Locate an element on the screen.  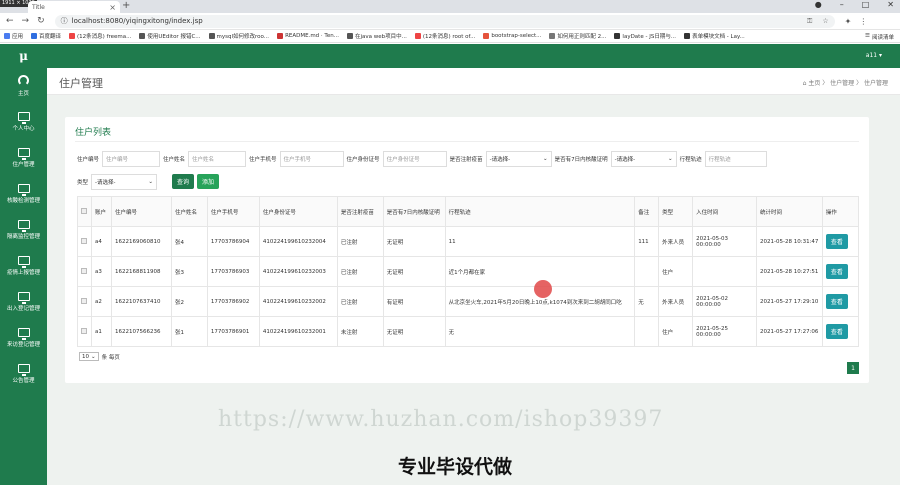
add-button: 添加 is located at coordinates (208, 181).